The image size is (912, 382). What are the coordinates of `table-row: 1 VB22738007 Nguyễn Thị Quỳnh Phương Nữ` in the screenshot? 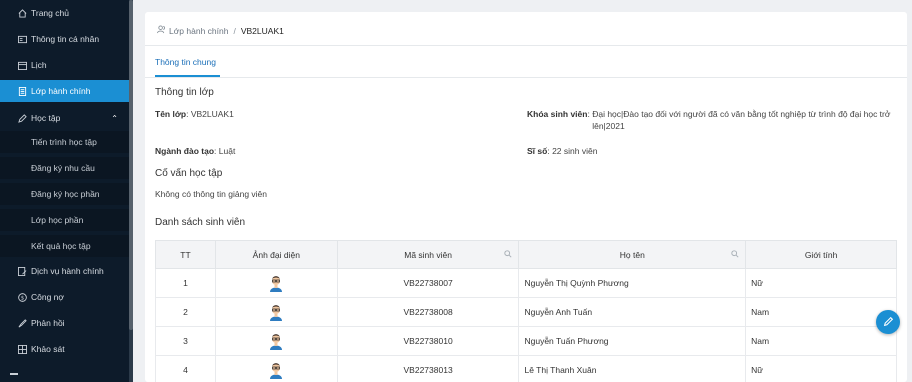 It's located at (526, 283).